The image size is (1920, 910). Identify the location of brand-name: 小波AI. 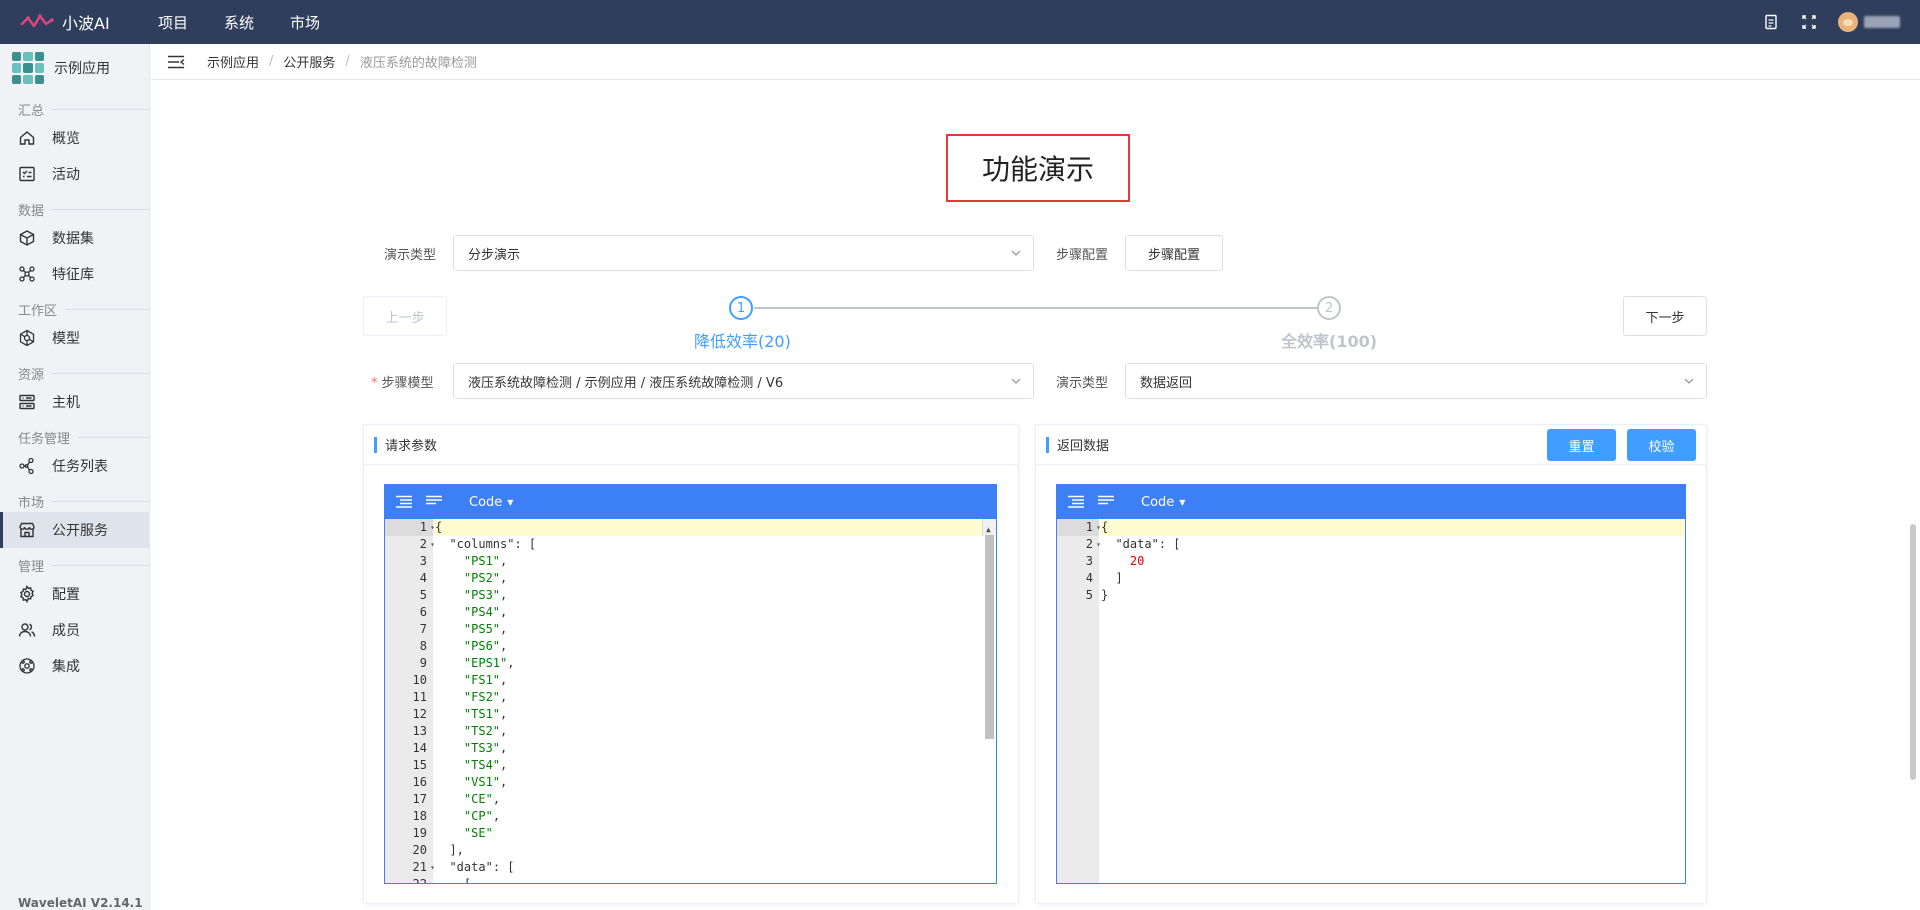
(86, 23).